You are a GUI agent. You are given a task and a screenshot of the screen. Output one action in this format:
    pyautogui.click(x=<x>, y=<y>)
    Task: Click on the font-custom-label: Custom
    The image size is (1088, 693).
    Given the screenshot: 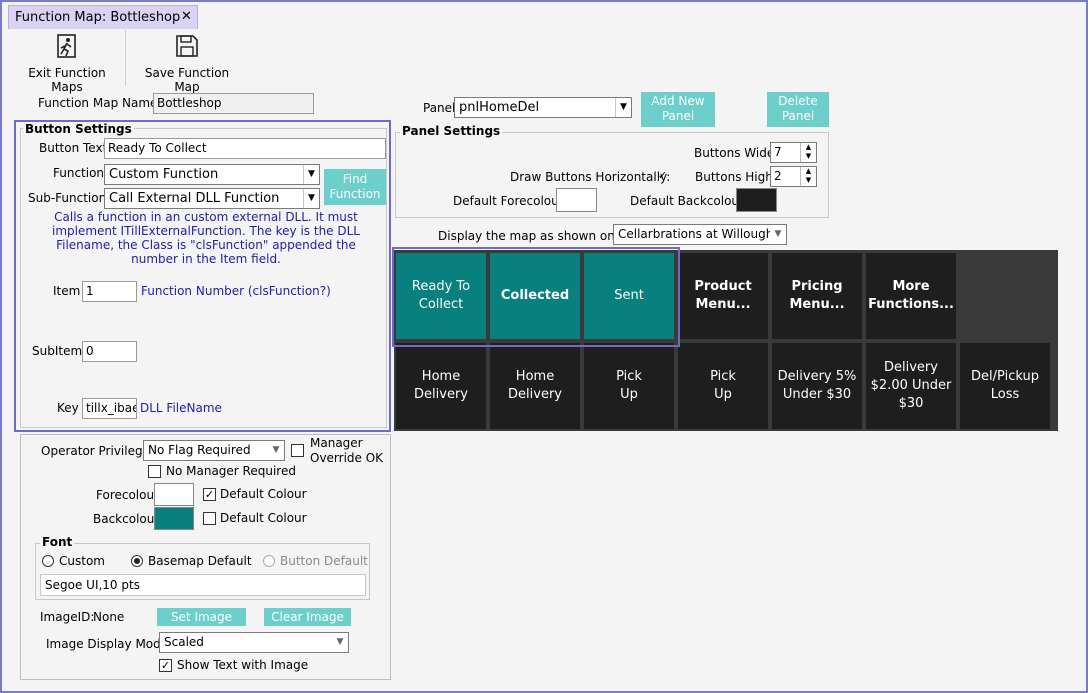 What is the action you would take?
    pyautogui.click(x=82, y=561)
    